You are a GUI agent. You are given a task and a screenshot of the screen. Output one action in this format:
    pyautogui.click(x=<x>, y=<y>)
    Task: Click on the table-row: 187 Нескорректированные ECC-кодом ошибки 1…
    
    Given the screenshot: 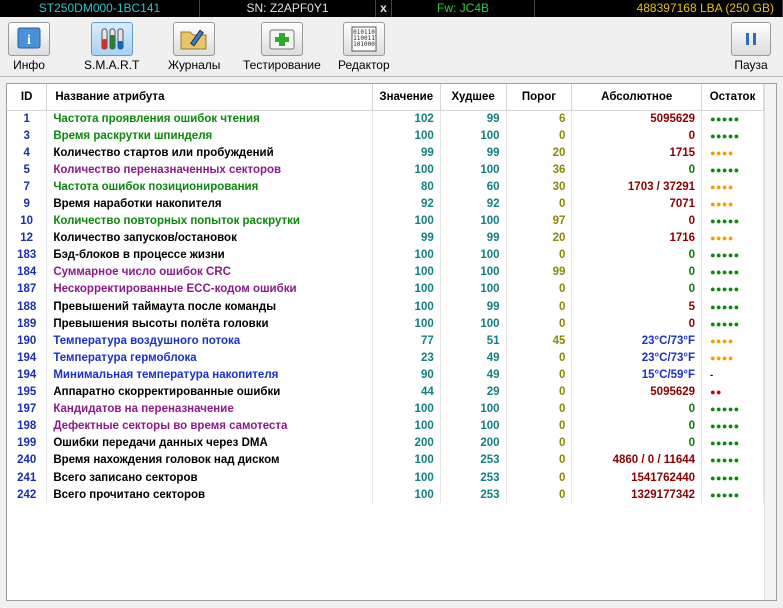 What is the action you would take?
    pyautogui.click(x=385, y=289)
    